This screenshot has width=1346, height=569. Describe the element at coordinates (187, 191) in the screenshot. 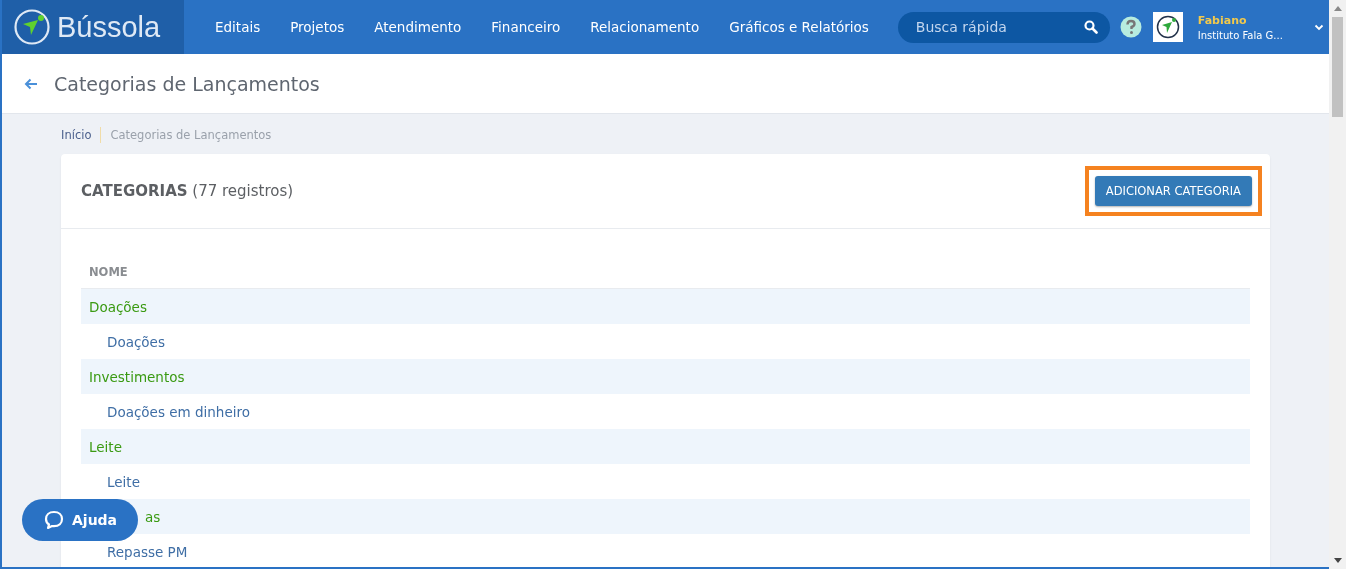

I see `card-title: CATEGORIAS (77 registros)` at that location.